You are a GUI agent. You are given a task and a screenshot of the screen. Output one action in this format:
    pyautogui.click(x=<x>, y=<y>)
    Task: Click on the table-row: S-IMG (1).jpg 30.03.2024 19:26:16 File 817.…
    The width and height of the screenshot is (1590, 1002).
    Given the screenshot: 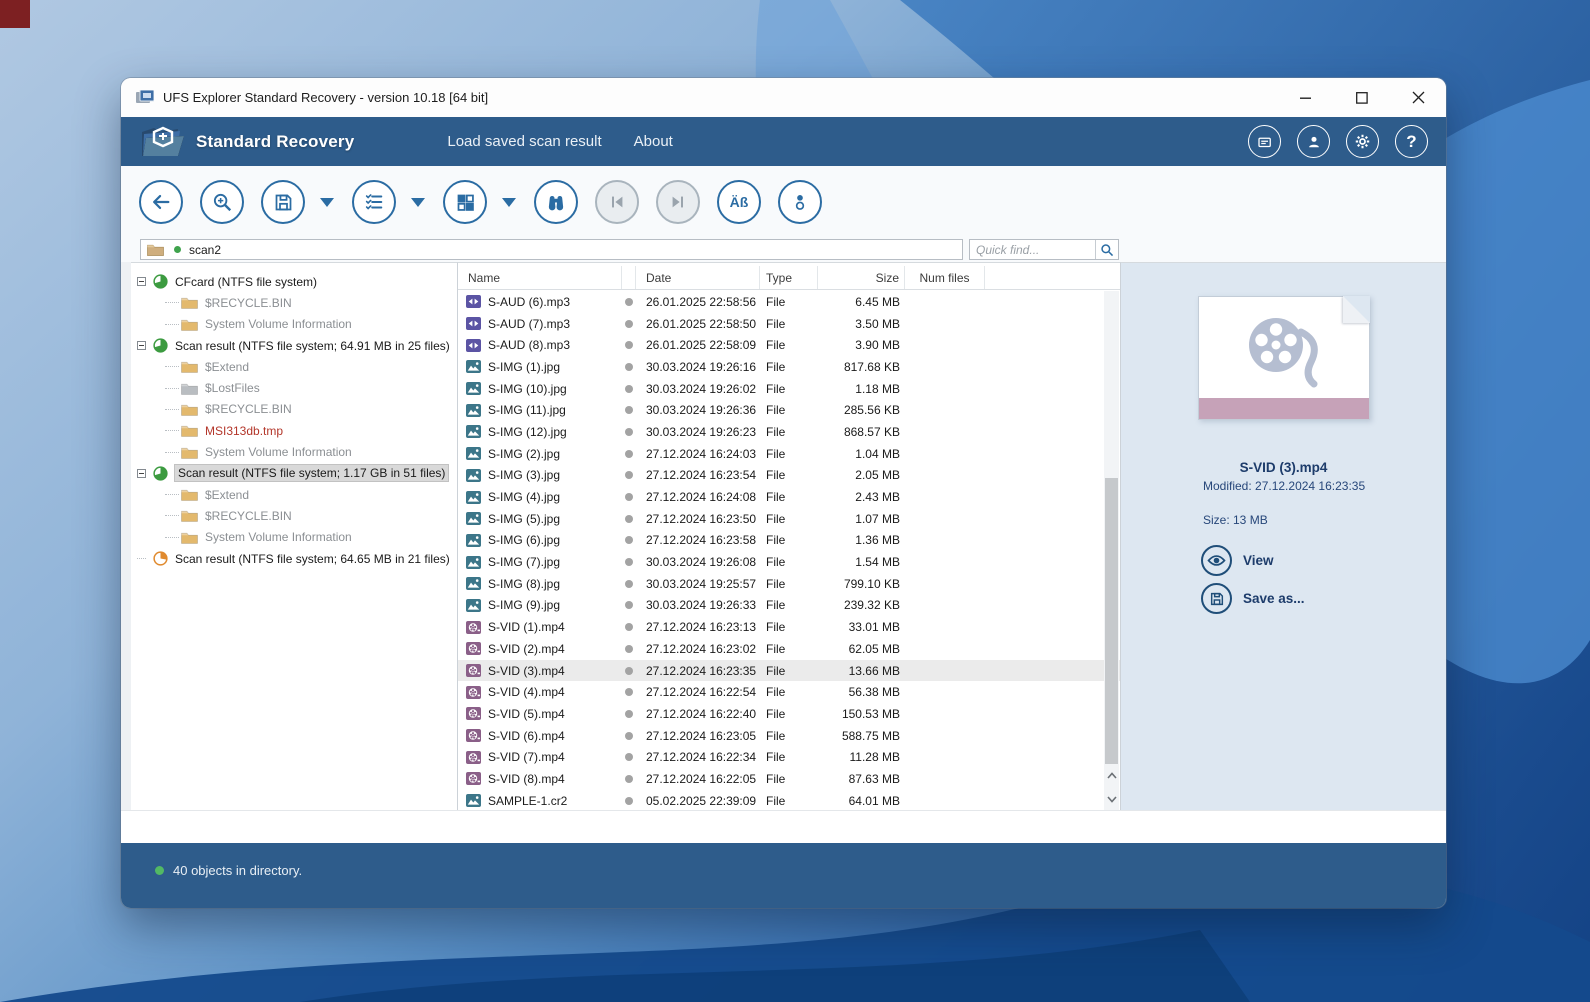 What is the action you would take?
    pyautogui.click(x=789, y=367)
    